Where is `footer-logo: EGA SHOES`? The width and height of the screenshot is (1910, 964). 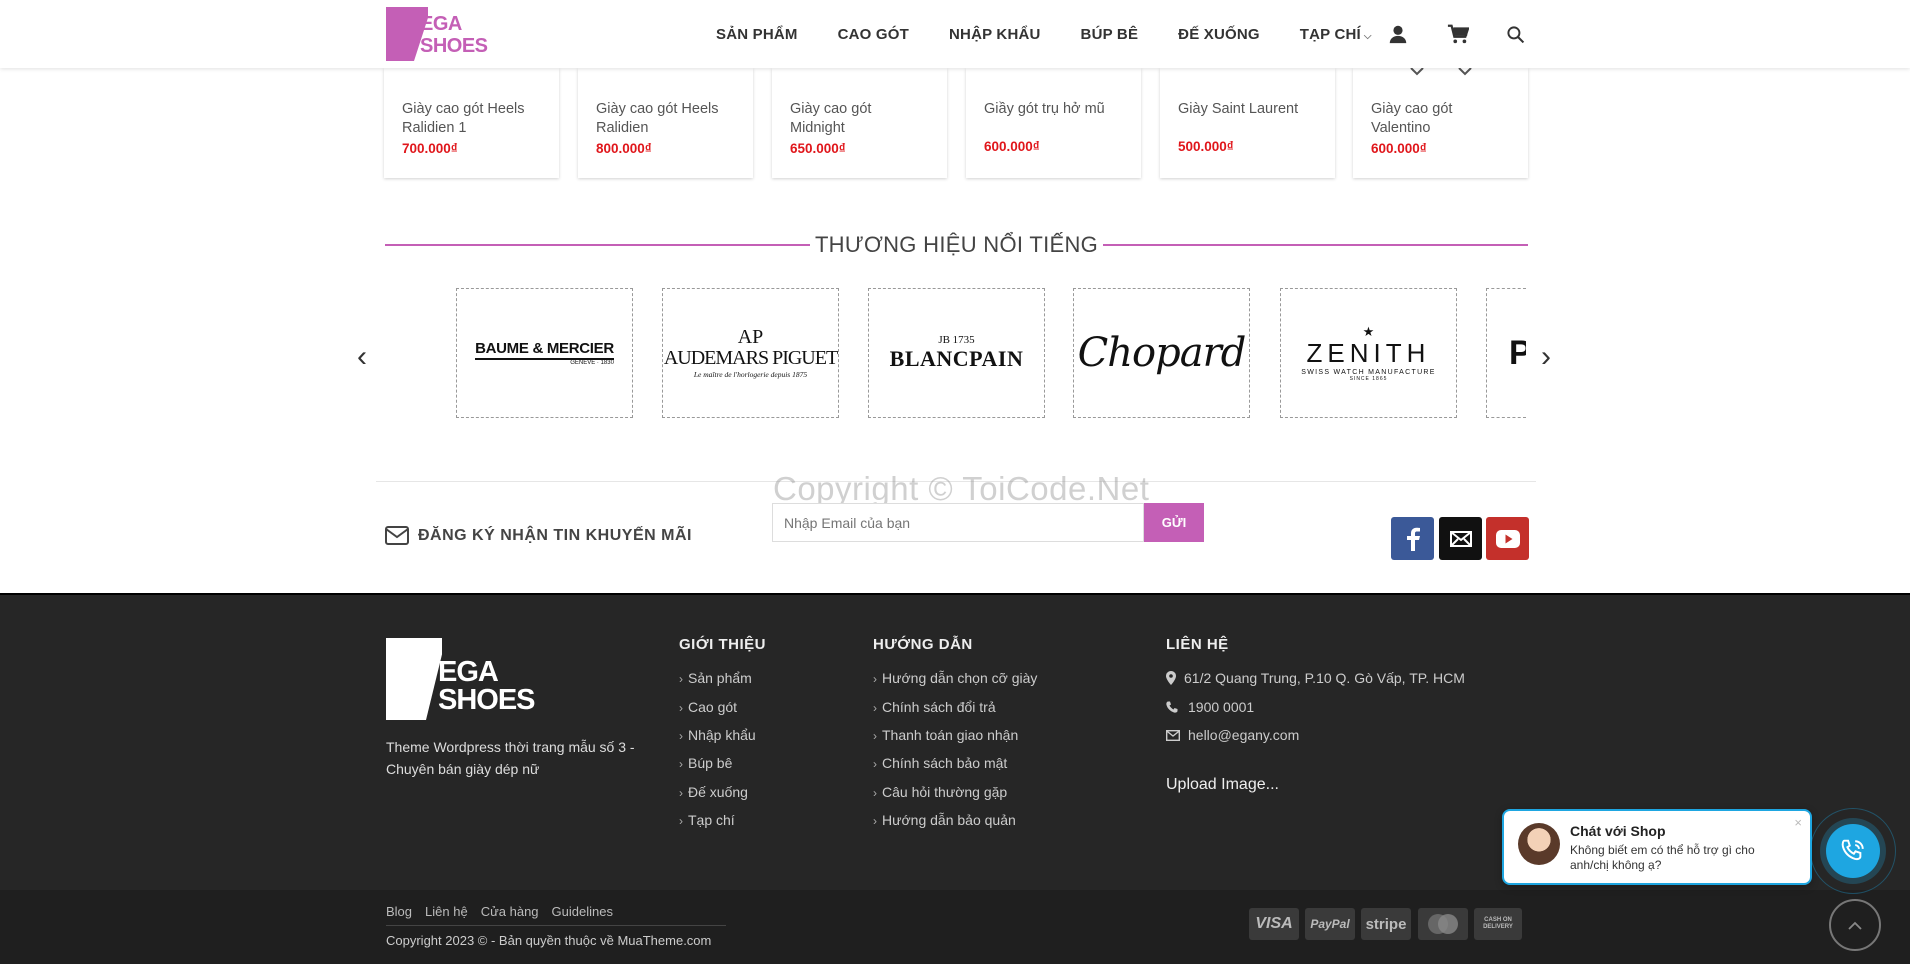 footer-logo: EGA SHOES is located at coordinates (461, 679).